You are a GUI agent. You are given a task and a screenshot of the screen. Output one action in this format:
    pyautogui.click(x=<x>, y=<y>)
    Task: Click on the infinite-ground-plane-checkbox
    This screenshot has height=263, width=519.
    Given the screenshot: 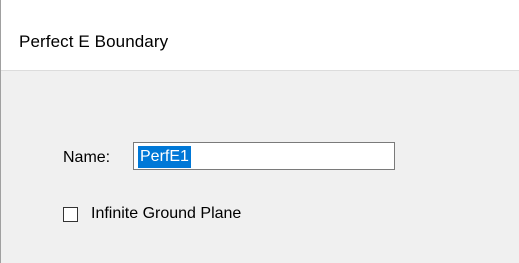 What is the action you would take?
    pyautogui.click(x=70, y=214)
    